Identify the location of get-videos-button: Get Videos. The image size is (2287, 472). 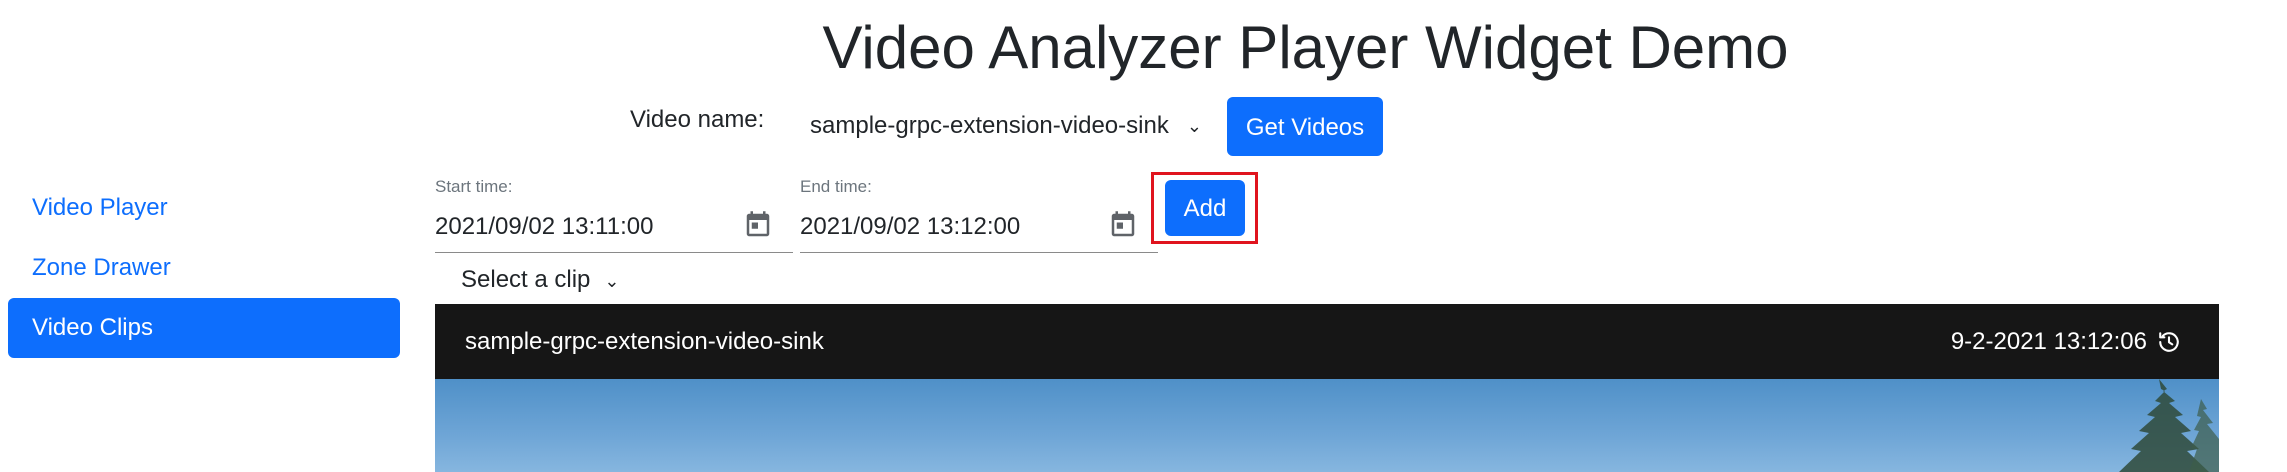
(1305, 126).